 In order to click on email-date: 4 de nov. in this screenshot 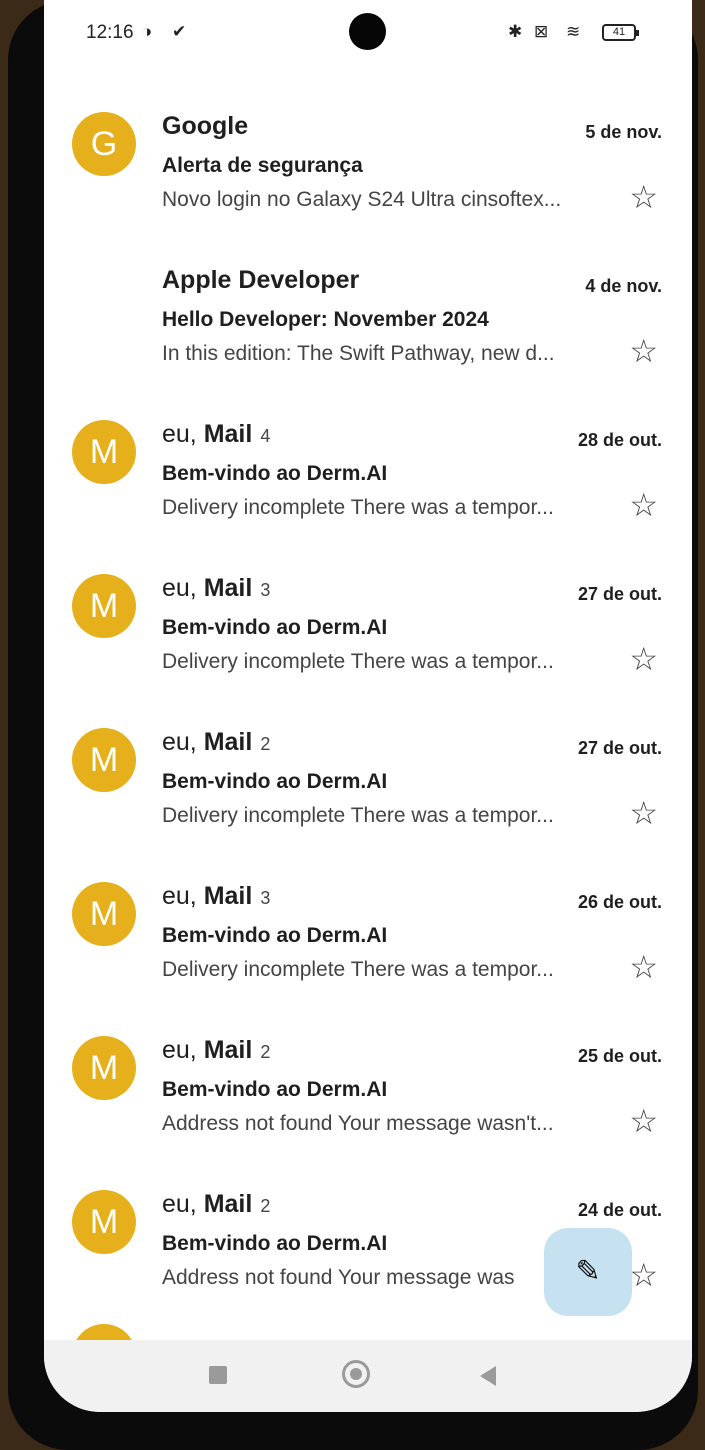, I will do `click(623, 286)`.